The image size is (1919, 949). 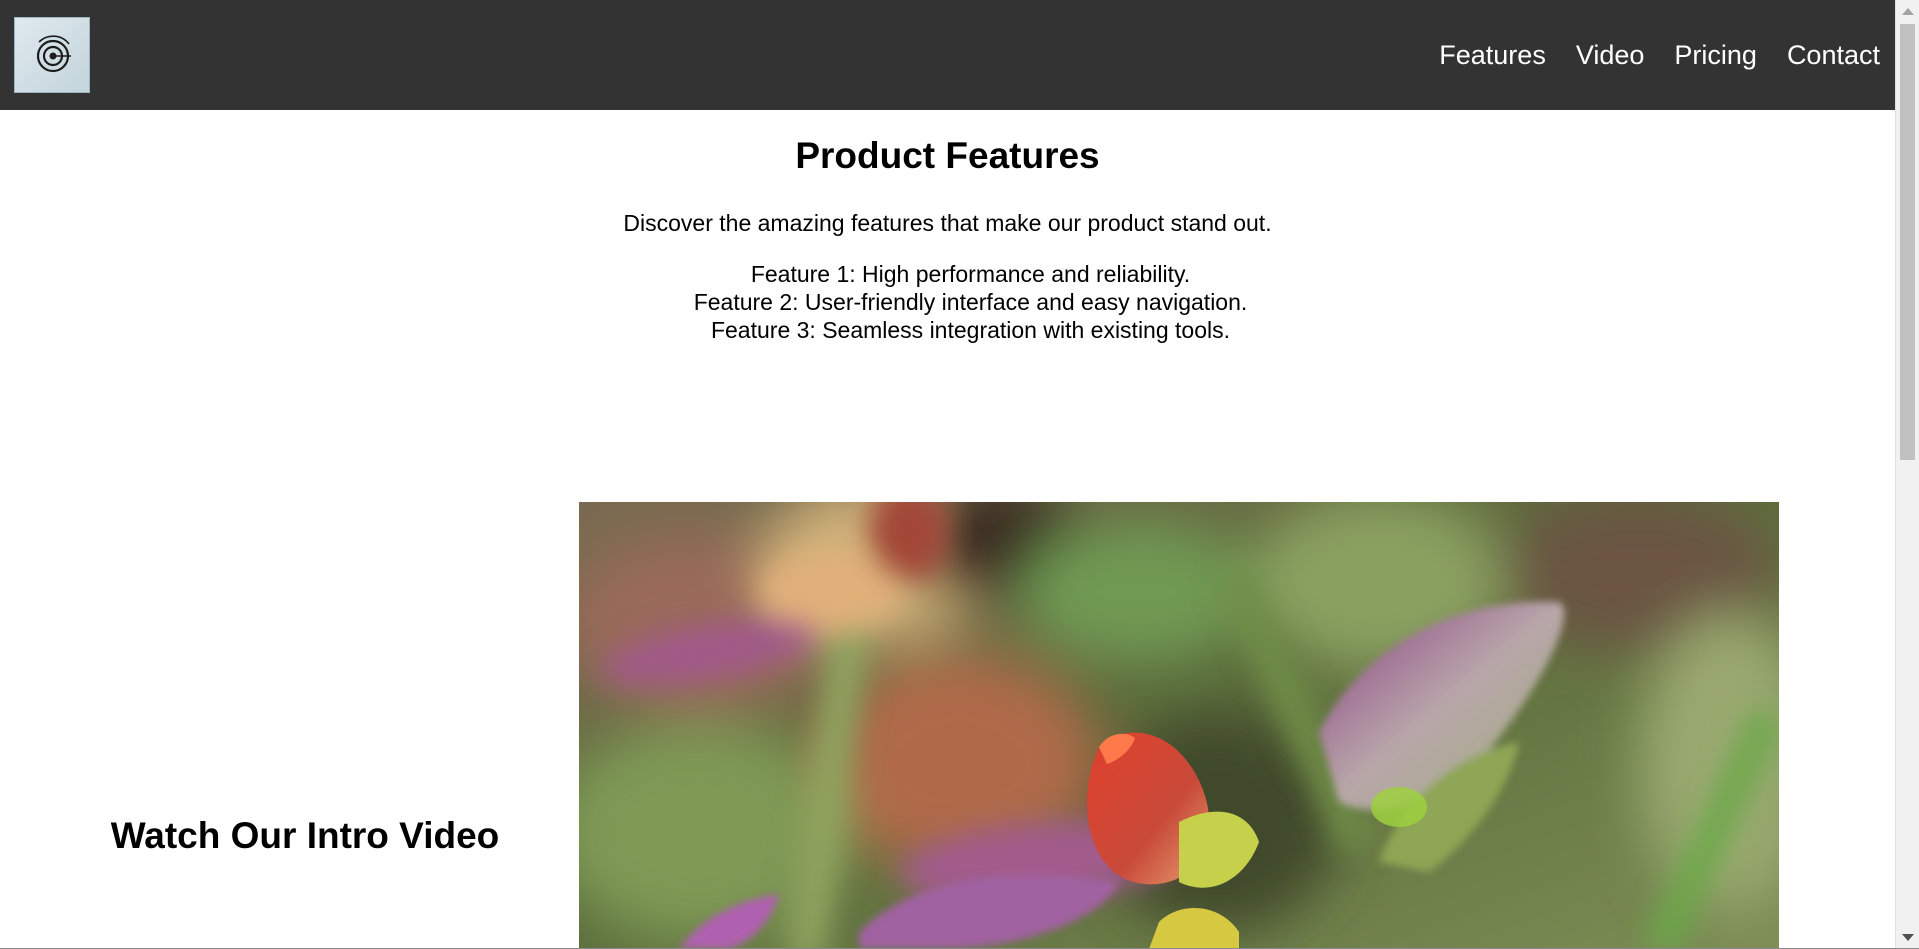 I want to click on main-nav: Features Video Pricing Contact, so click(x=1659, y=55).